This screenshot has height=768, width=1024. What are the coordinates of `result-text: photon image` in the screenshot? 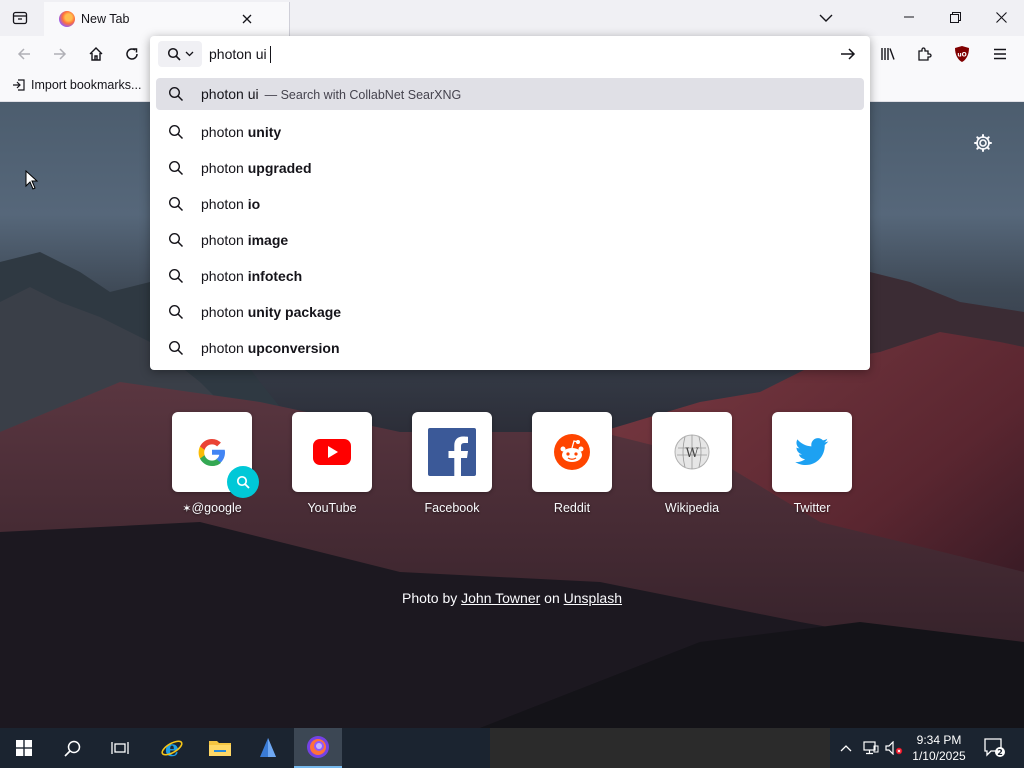 It's located at (244, 240).